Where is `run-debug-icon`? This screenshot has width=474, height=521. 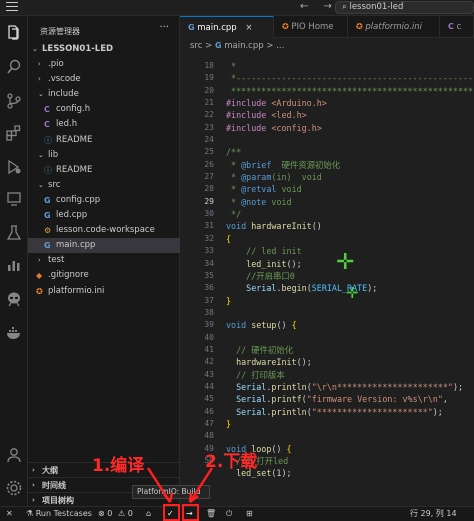 run-debug-icon is located at coordinates (14, 167).